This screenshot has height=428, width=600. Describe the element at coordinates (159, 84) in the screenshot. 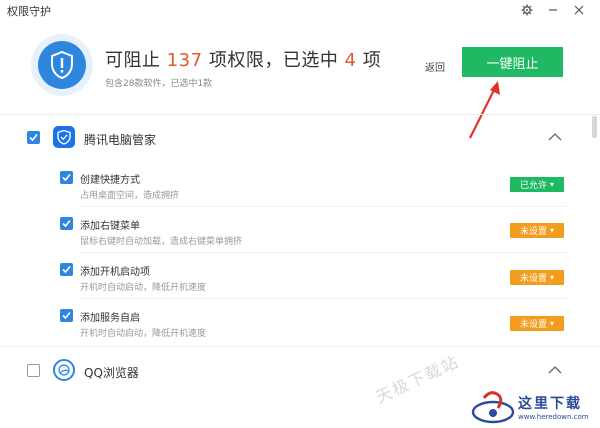

I see `subtitle: 包含28款软件，已选中1款` at that location.